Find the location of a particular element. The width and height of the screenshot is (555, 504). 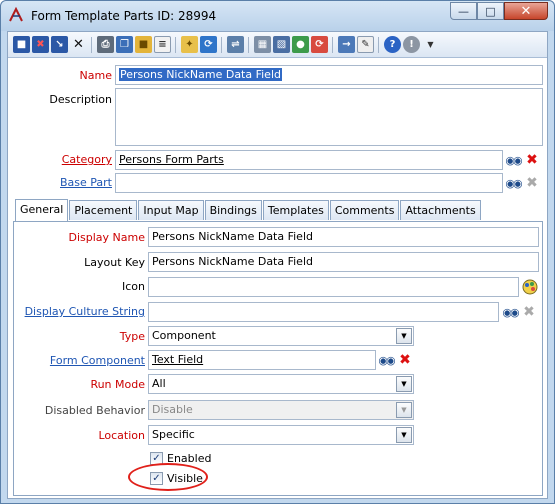

delete-icon: ✕ is located at coordinates (78, 44).